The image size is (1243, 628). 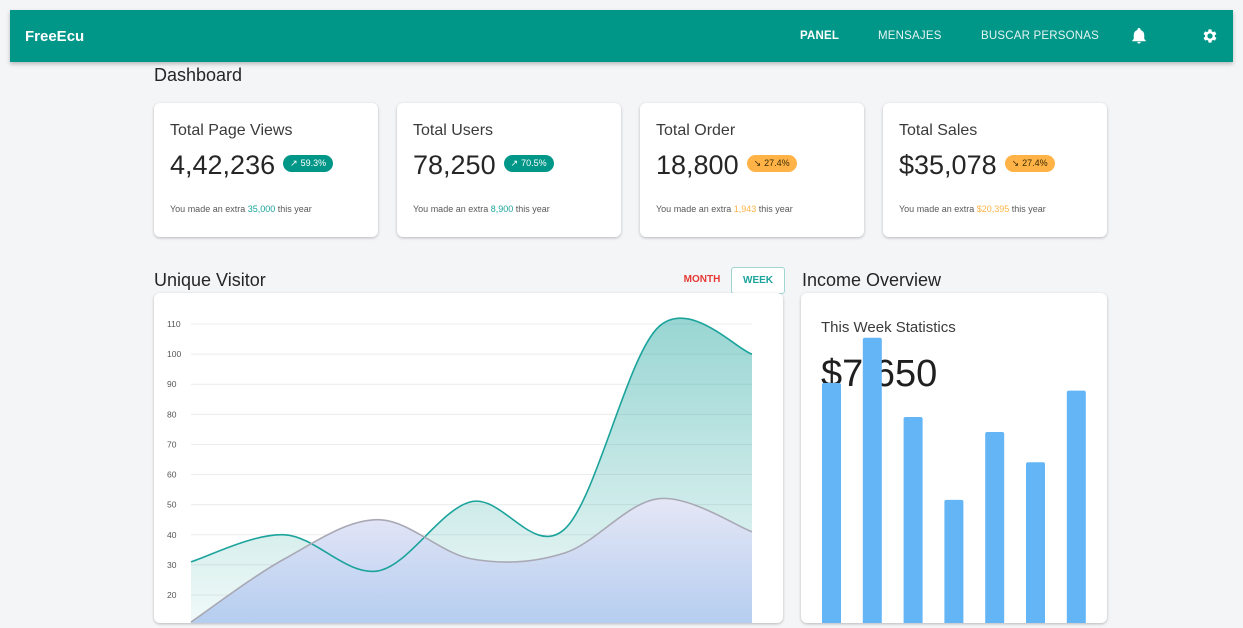 I want to click on y-tick-label: 110, so click(x=174, y=324).